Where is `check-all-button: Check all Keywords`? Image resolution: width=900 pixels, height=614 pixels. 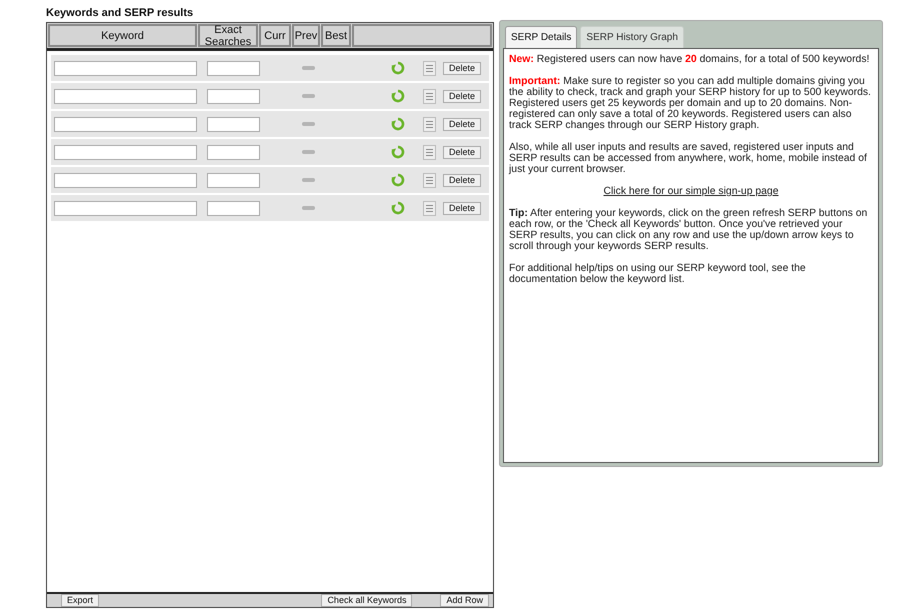
check-all-button: Check all Keywords is located at coordinates (366, 600).